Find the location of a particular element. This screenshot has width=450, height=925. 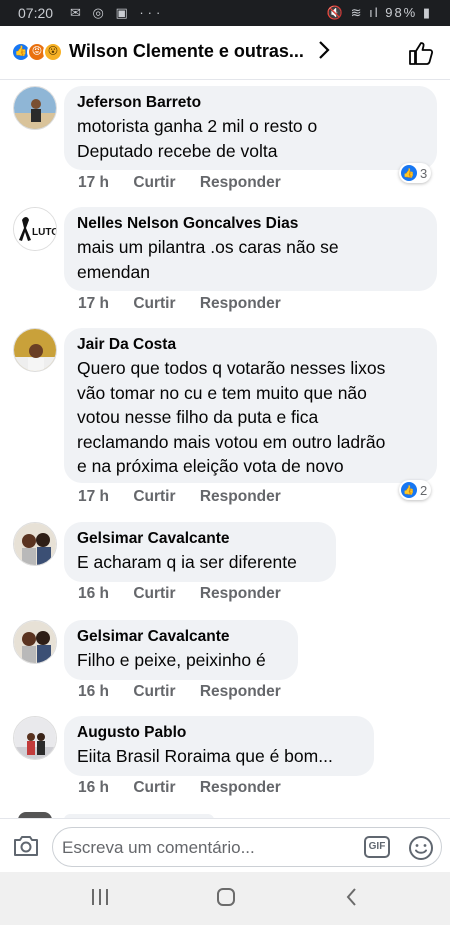

system-navigation-bar is located at coordinates (225, 898).